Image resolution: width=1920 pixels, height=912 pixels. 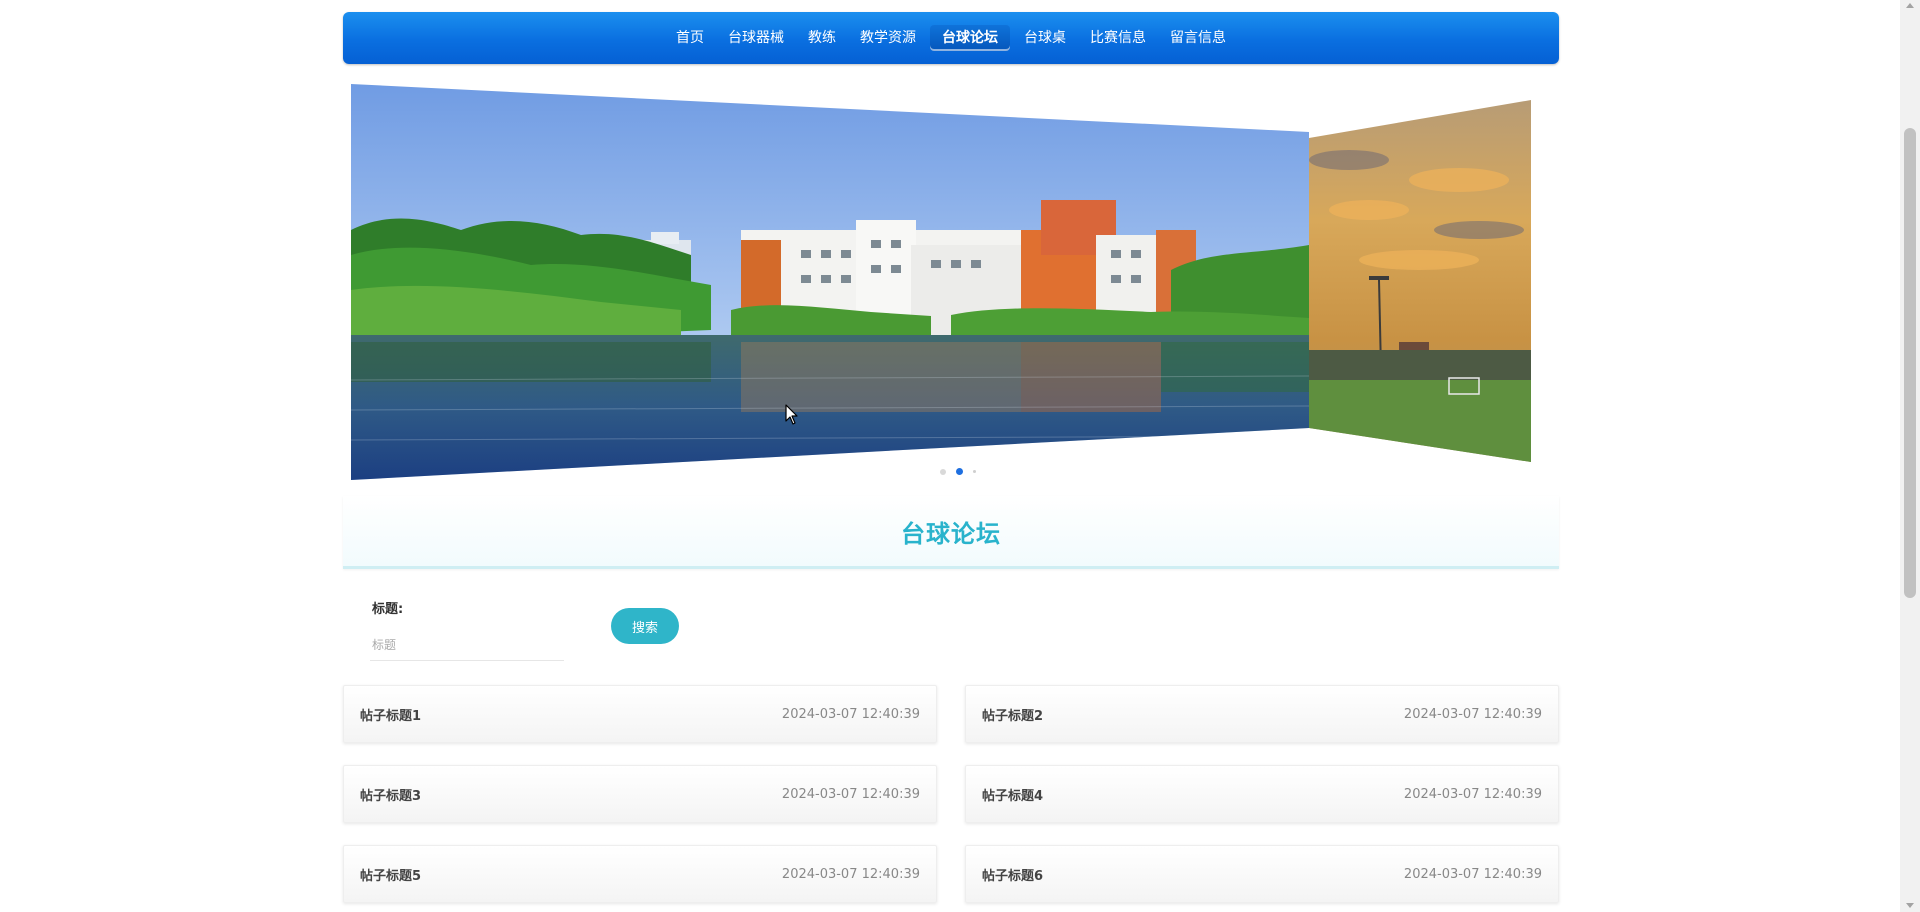 I want to click on search-button: 搜索, so click(x=645, y=626).